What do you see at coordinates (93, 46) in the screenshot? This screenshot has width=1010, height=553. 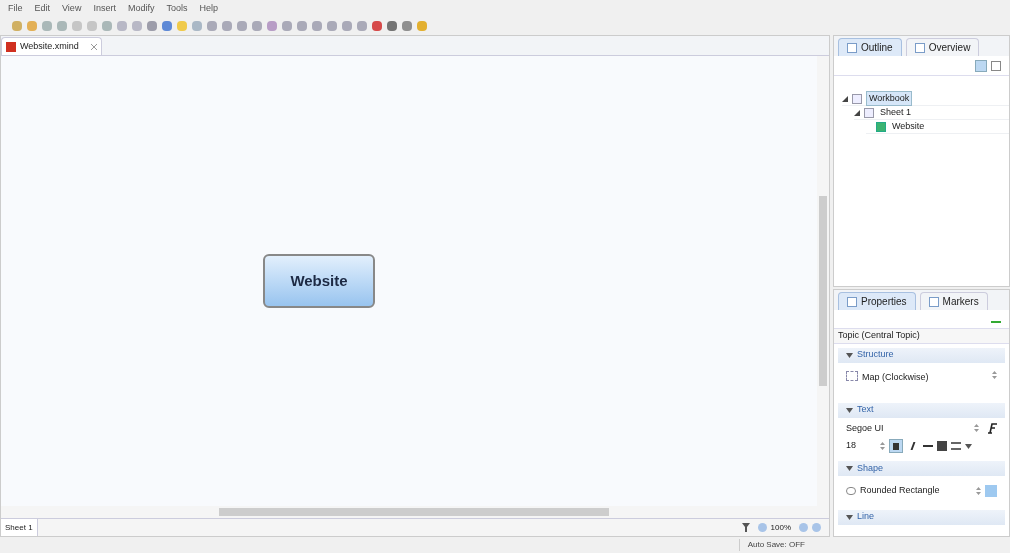 I see `close-icon` at bounding box center [93, 46].